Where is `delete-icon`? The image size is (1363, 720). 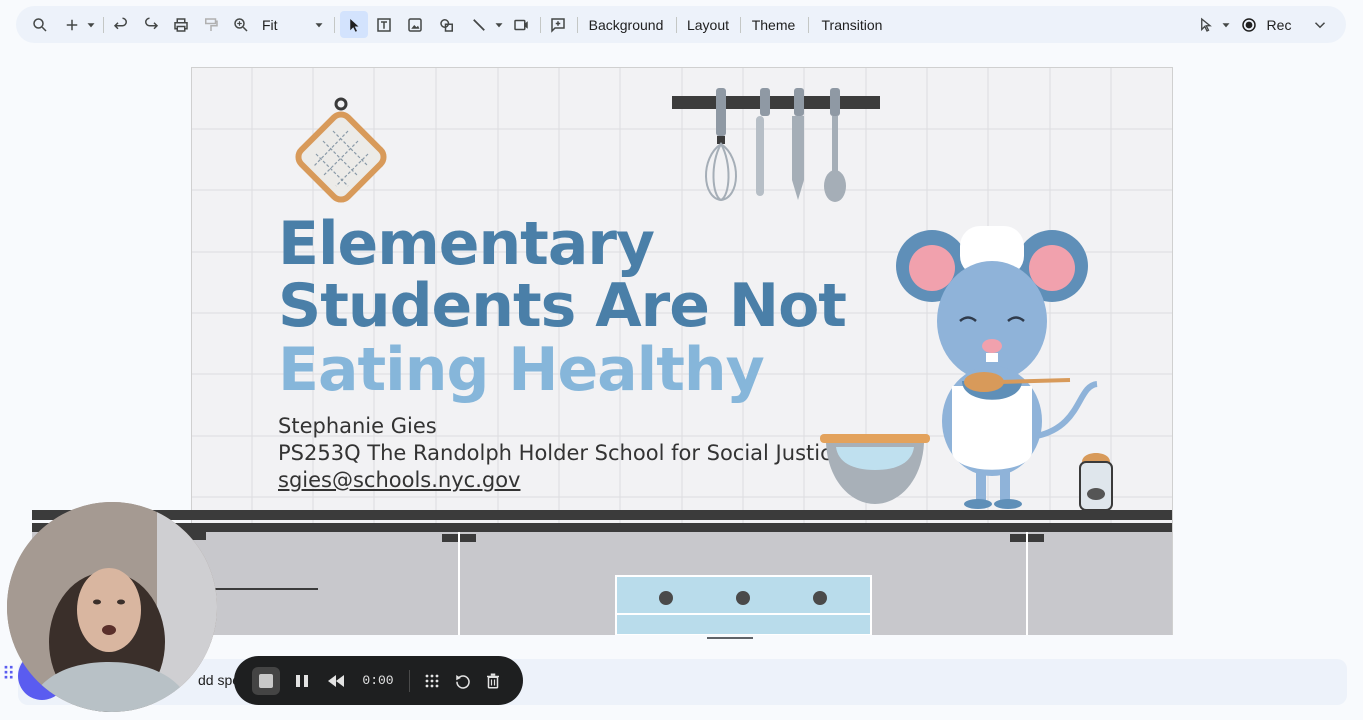
delete-icon is located at coordinates (493, 680).